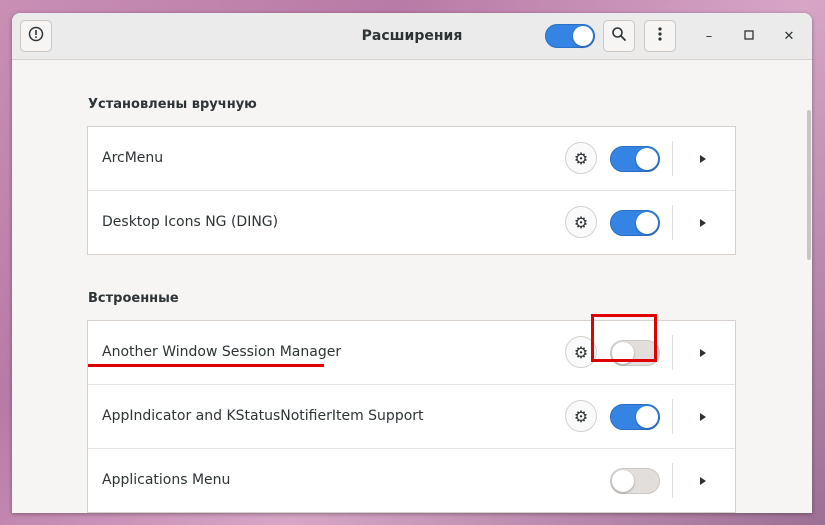 This screenshot has height=525, width=825. I want to click on menu-button, so click(660, 36).